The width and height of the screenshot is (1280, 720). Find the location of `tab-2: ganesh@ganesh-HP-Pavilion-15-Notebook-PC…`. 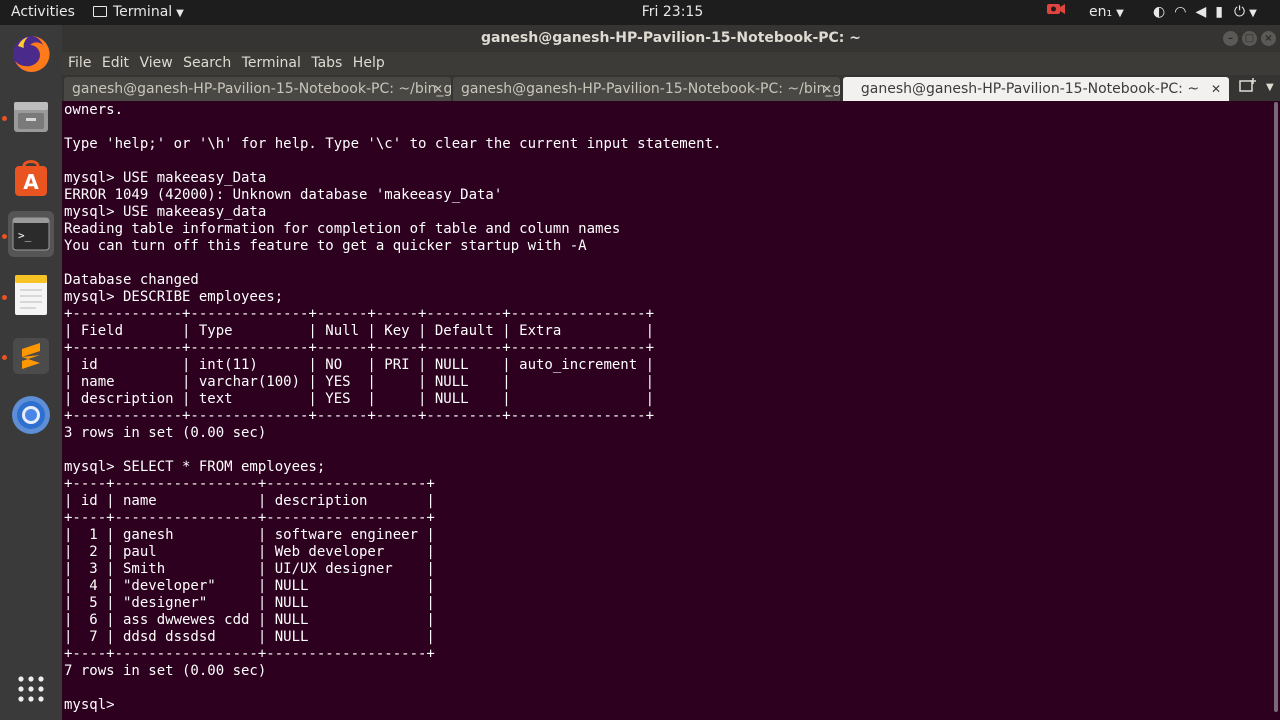

tab-2: ganesh@ganesh-HP-Pavilion-15-Notebook-PC… is located at coordinates (646, 89).